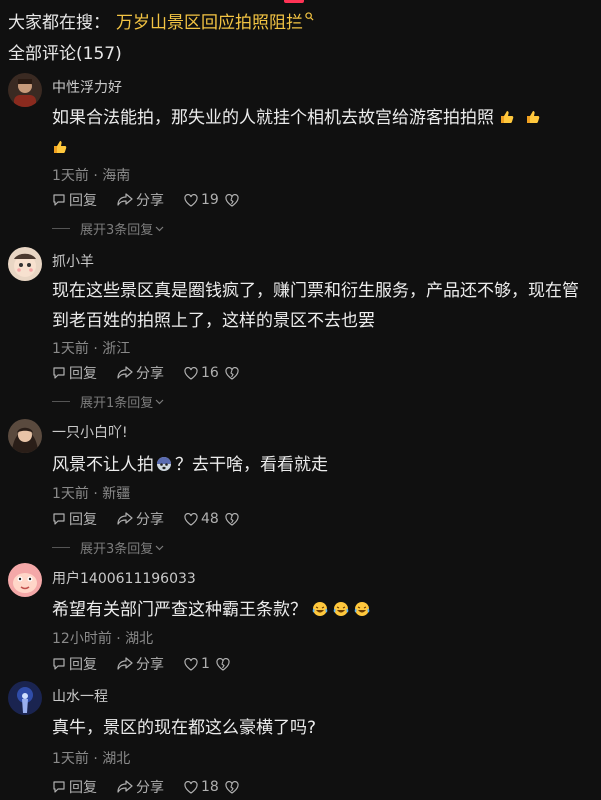 The width and height of the screenshot is (601, 800). Describe the element at coordinates (73, 261) in the screenshot. I see `comment-username: 抓小羊` at that location.